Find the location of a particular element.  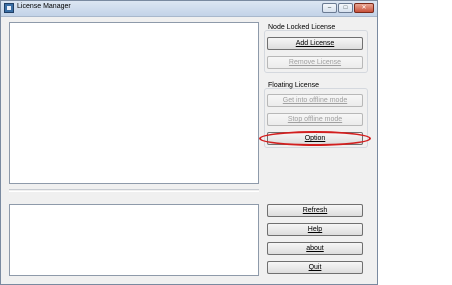

remove-license-button: Remove License is located at coordinates (315, 62).